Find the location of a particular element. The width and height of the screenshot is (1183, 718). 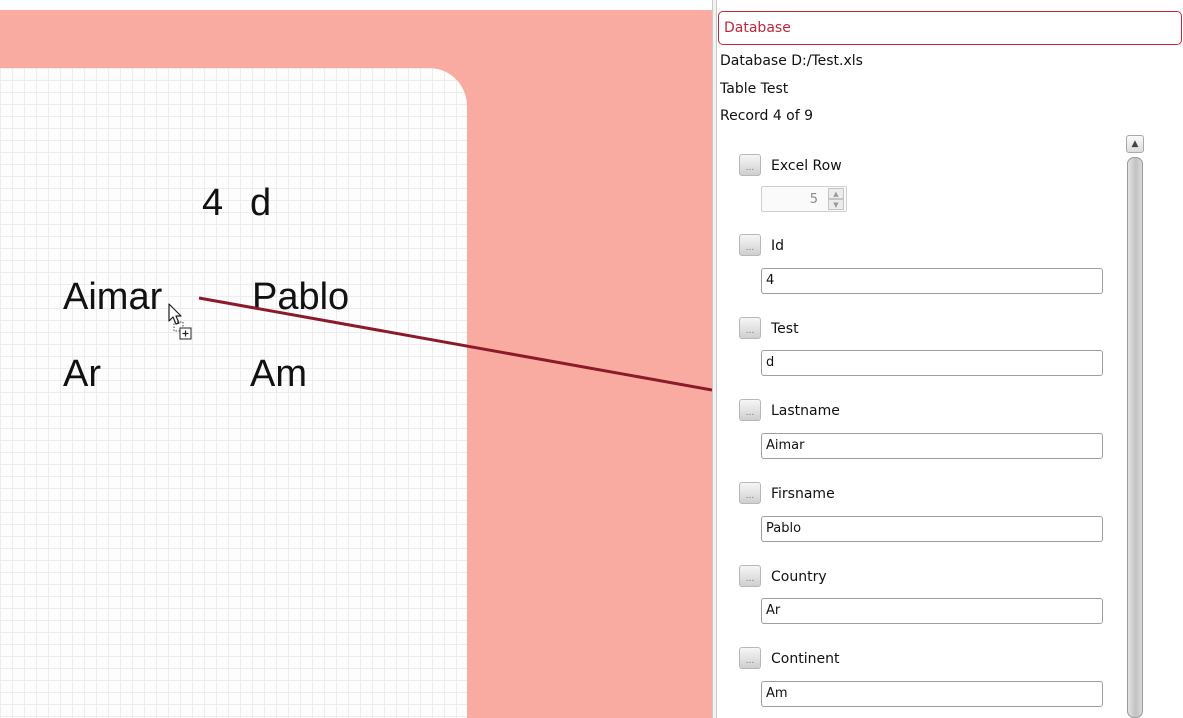

lastname-input: Aimar is located at coordinates (932, 446).